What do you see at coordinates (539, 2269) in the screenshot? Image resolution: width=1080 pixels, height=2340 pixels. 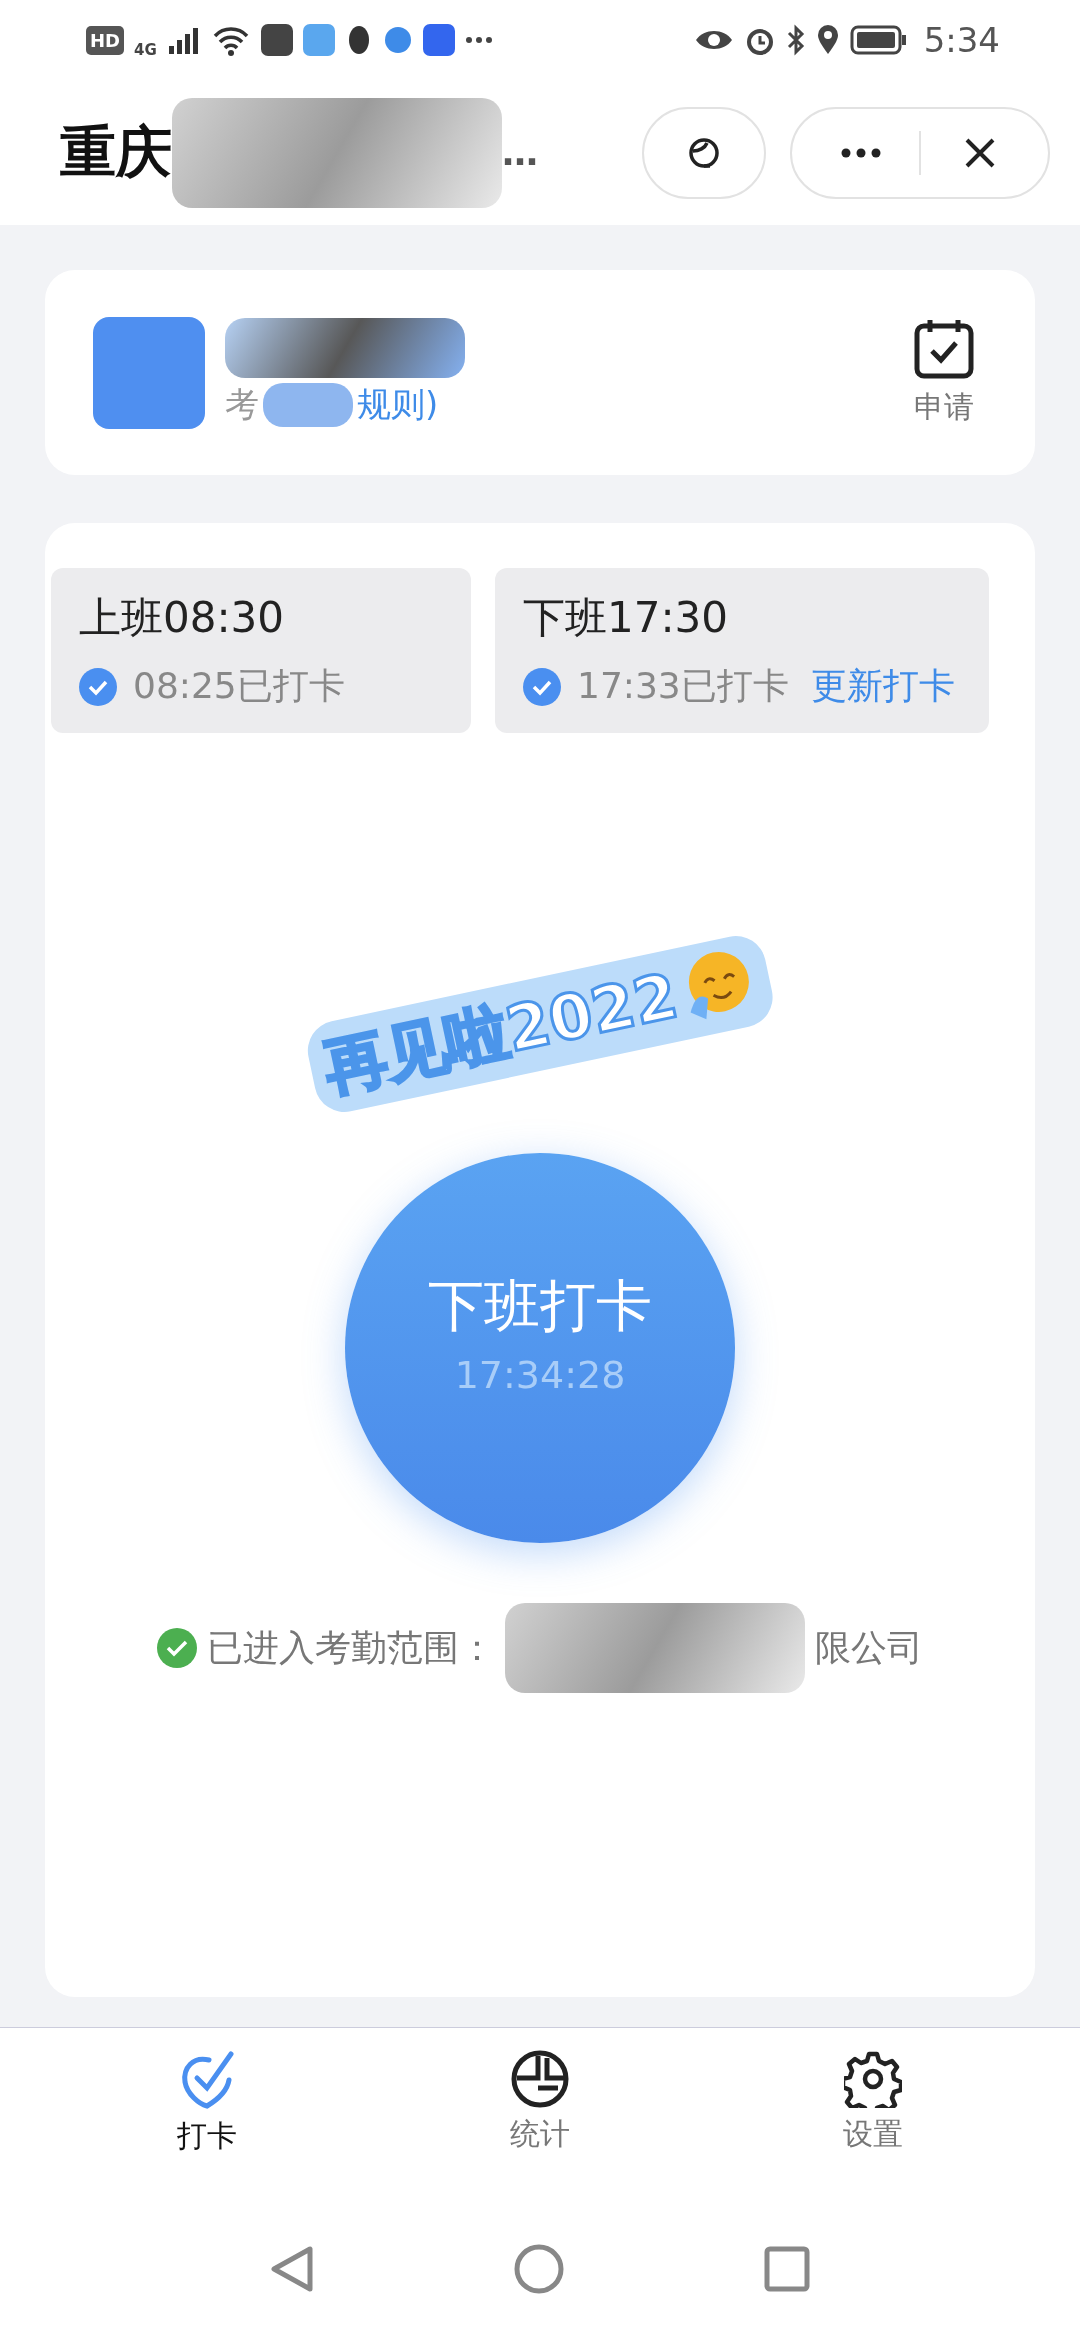 I see `home-icon` at bounding box center [539, 2269].